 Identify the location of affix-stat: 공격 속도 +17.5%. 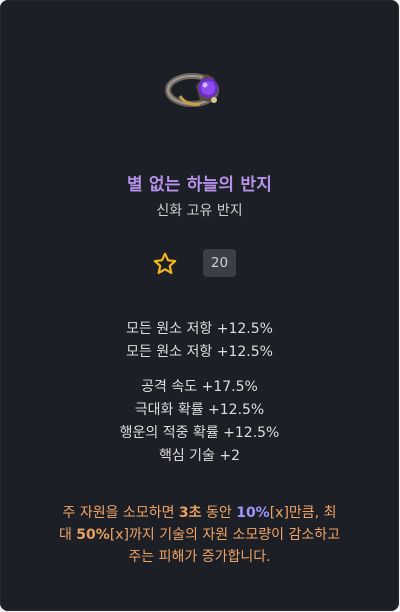
(199, 387).